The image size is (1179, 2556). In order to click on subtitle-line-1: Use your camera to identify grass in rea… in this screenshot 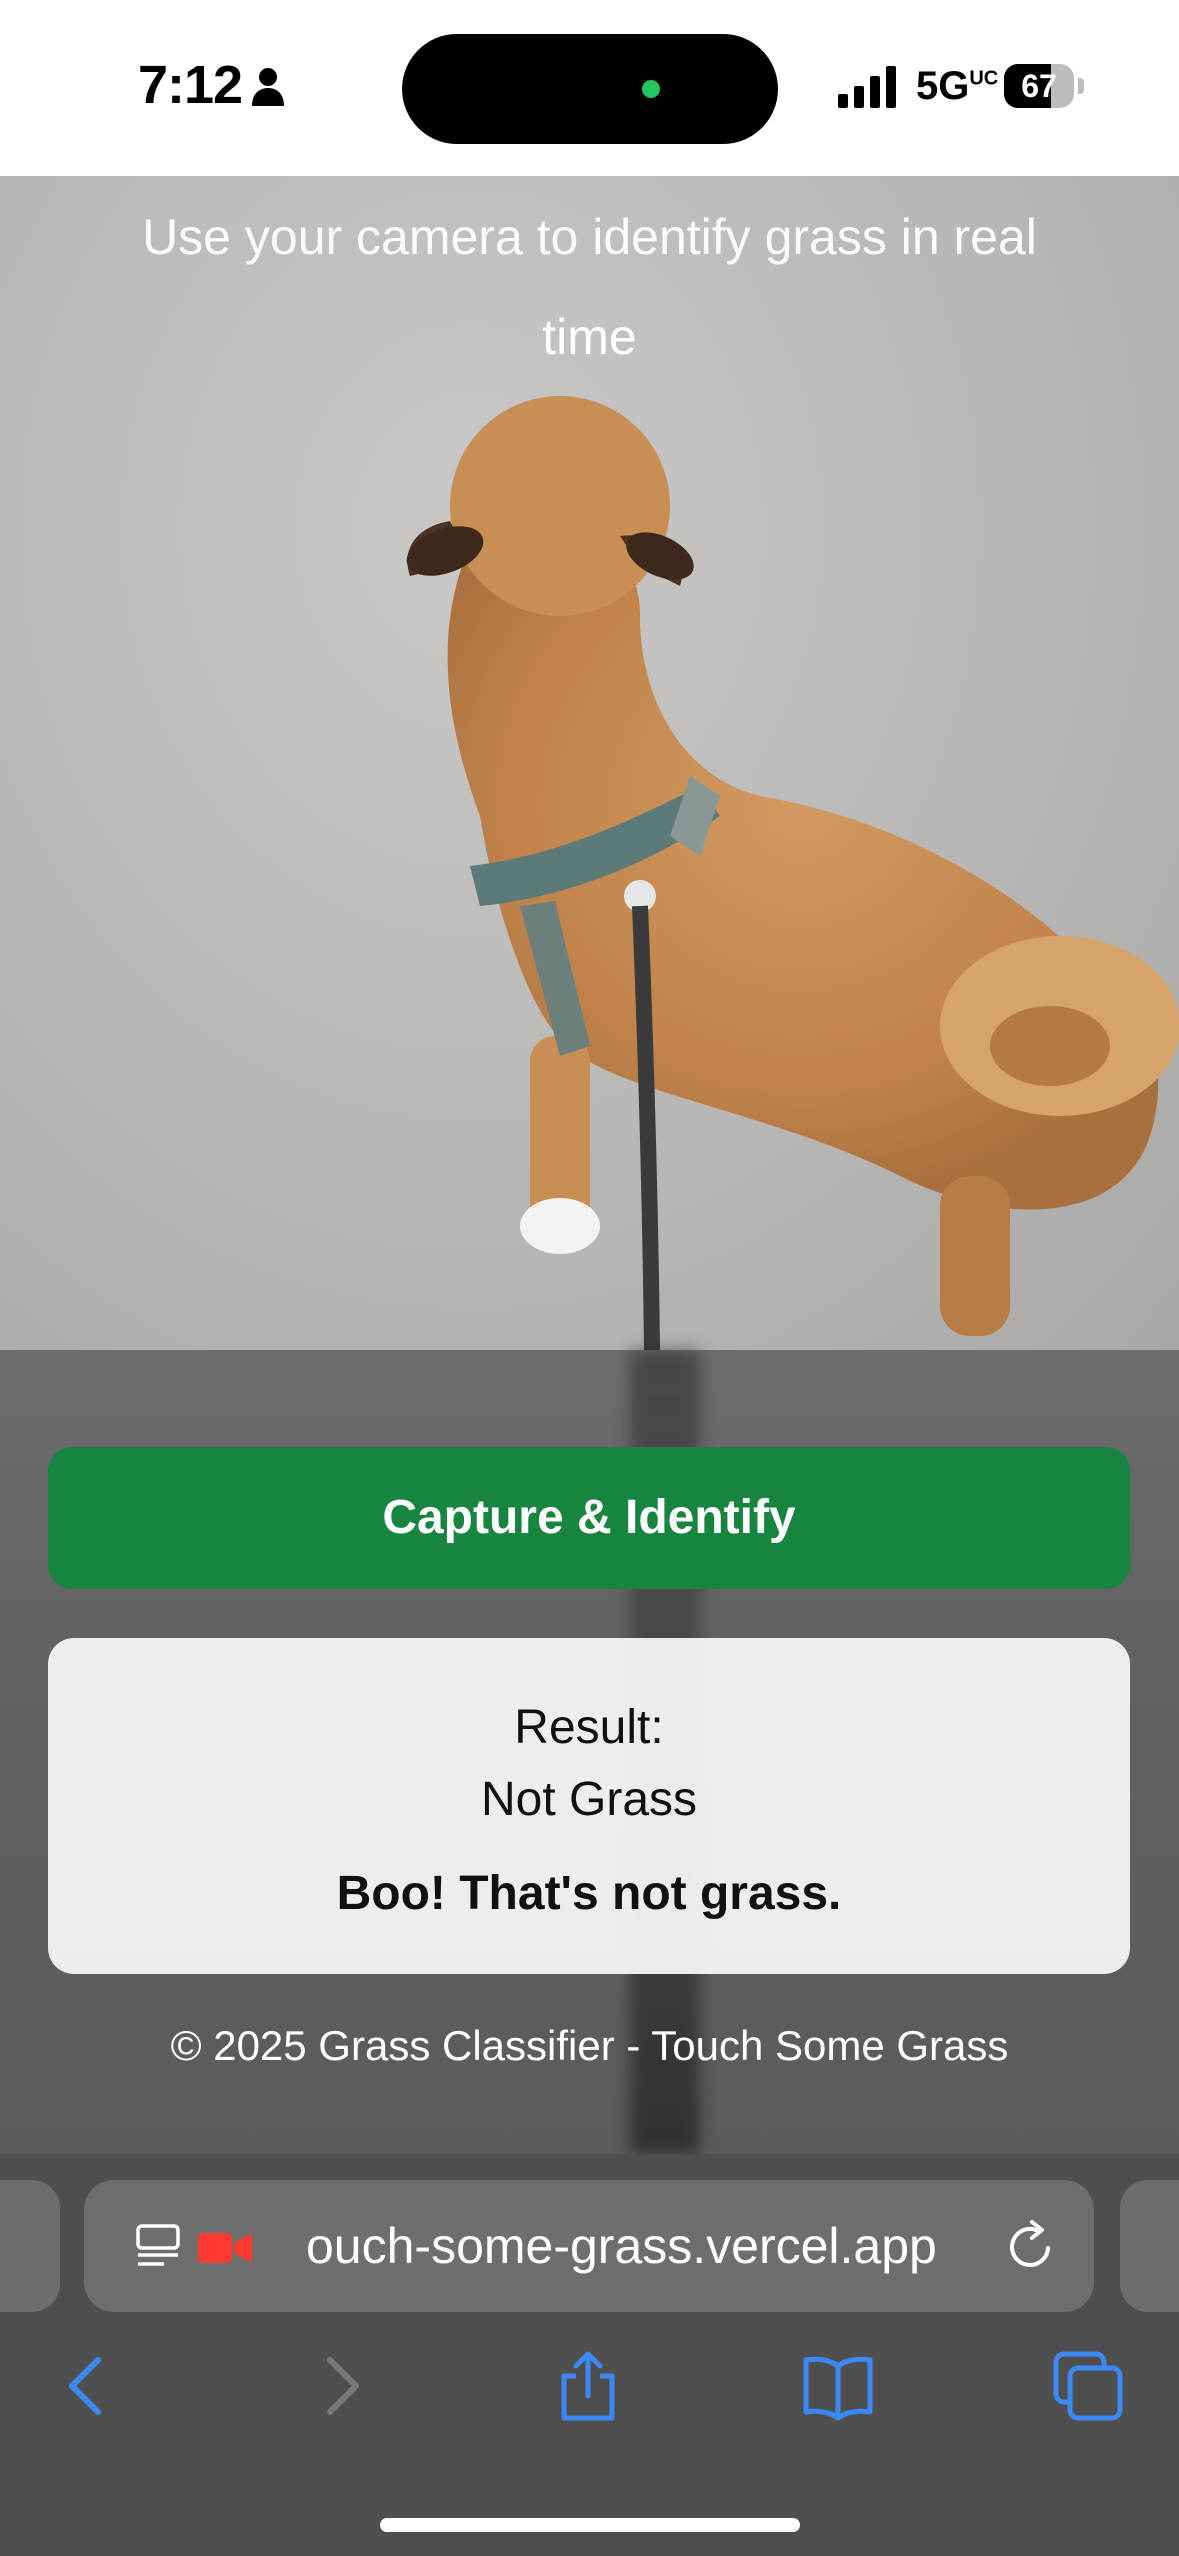, I will do `click(589, 237)`.